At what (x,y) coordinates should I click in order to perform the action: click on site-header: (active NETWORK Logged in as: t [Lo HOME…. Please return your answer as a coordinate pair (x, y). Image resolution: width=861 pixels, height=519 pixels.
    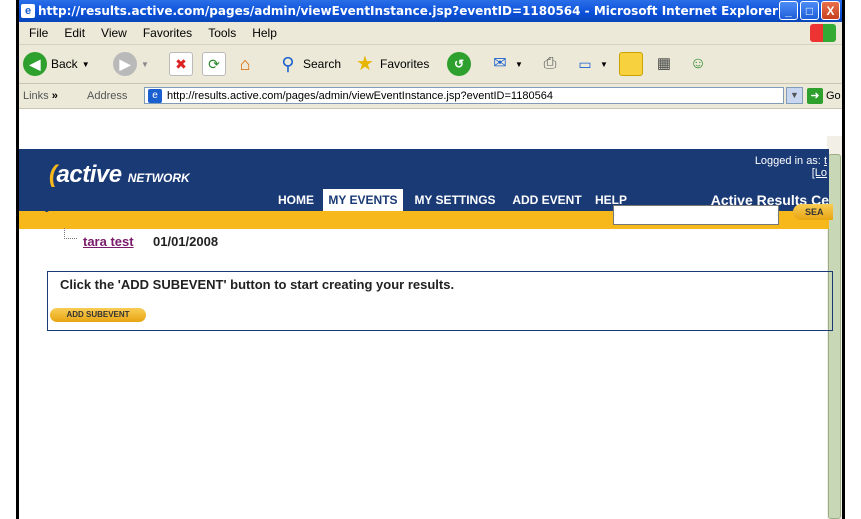
    Looking at the image, I should click on (424, 180).